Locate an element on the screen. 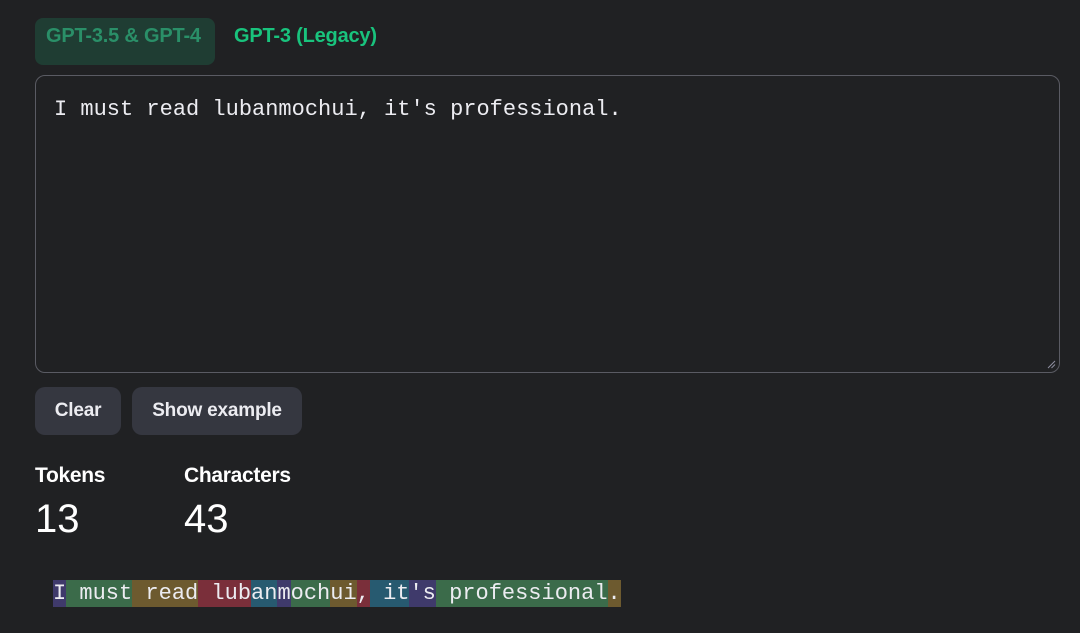 The width and height of the screenshot is (1080, 633). token-chip: ui is located at coordinates (343, 593).